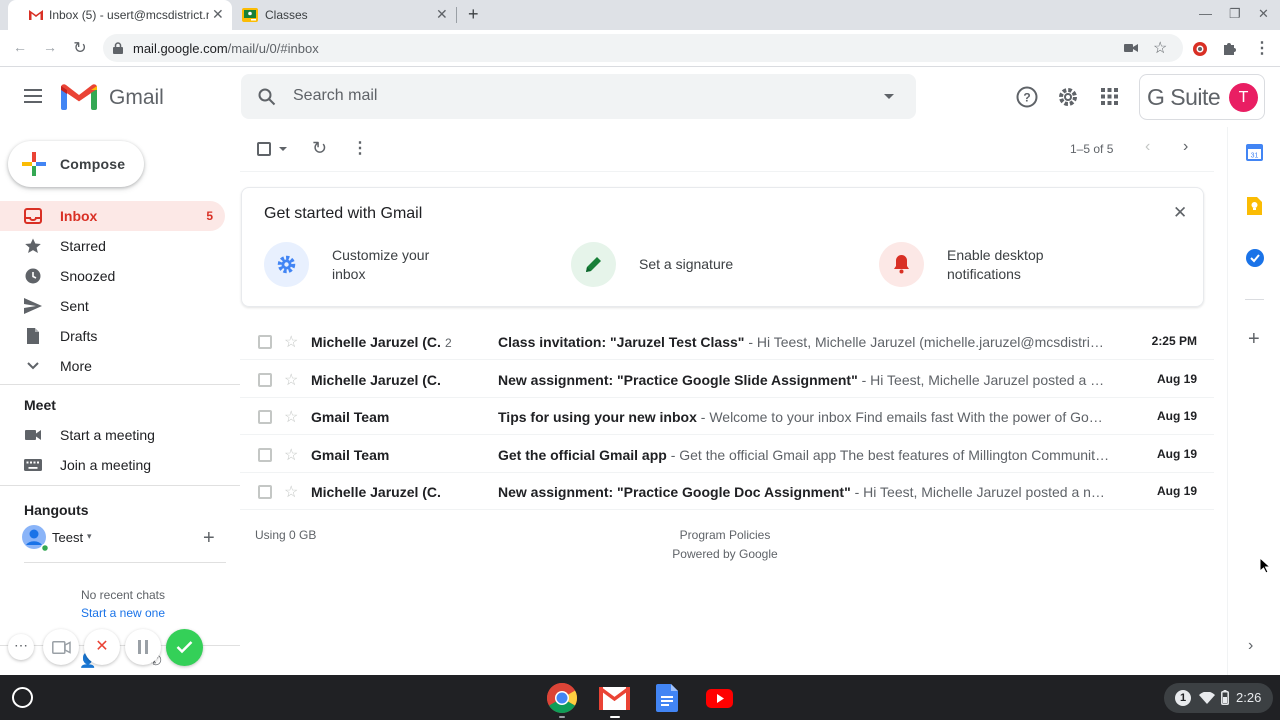 The image size is (1280, 720). I want to click on minimize-icon: —, so click(1205, 13).